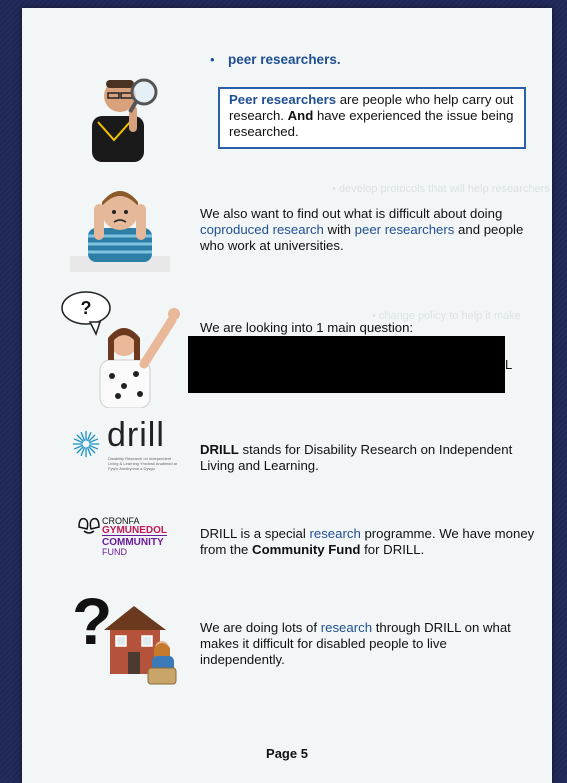  What do you see at coordinates (86, 444) in the screenshot?
I see `drill-sunburst-icon` at bounding box center [86, 444].